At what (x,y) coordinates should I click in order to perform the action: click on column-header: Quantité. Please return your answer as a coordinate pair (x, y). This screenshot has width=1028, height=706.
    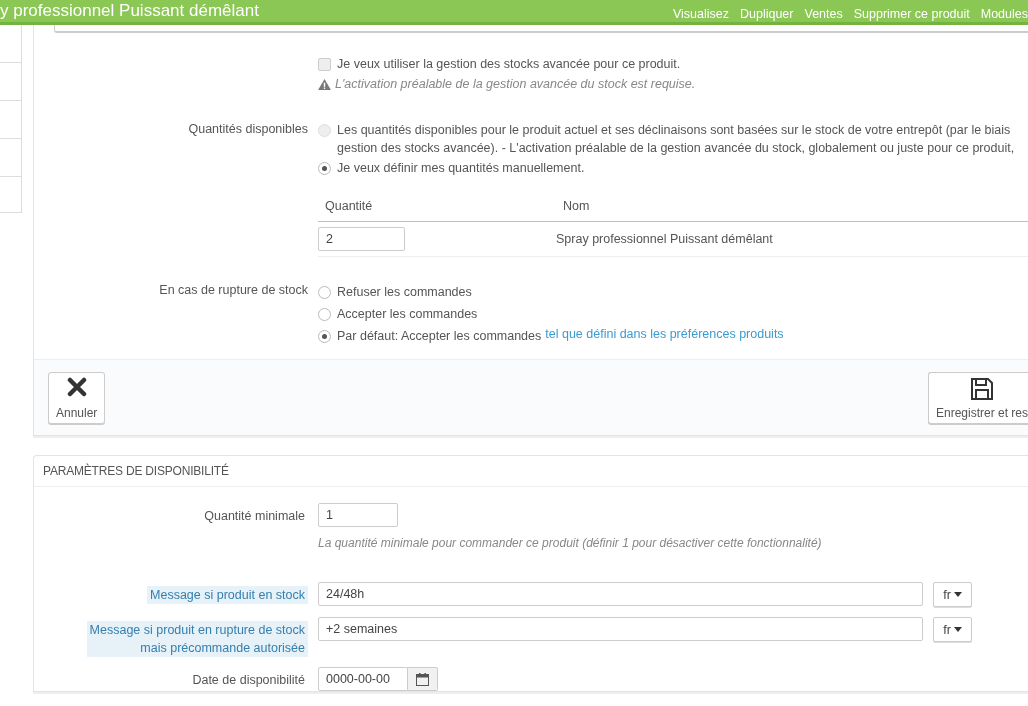
    Looking at the image, I should click on (349, 206).